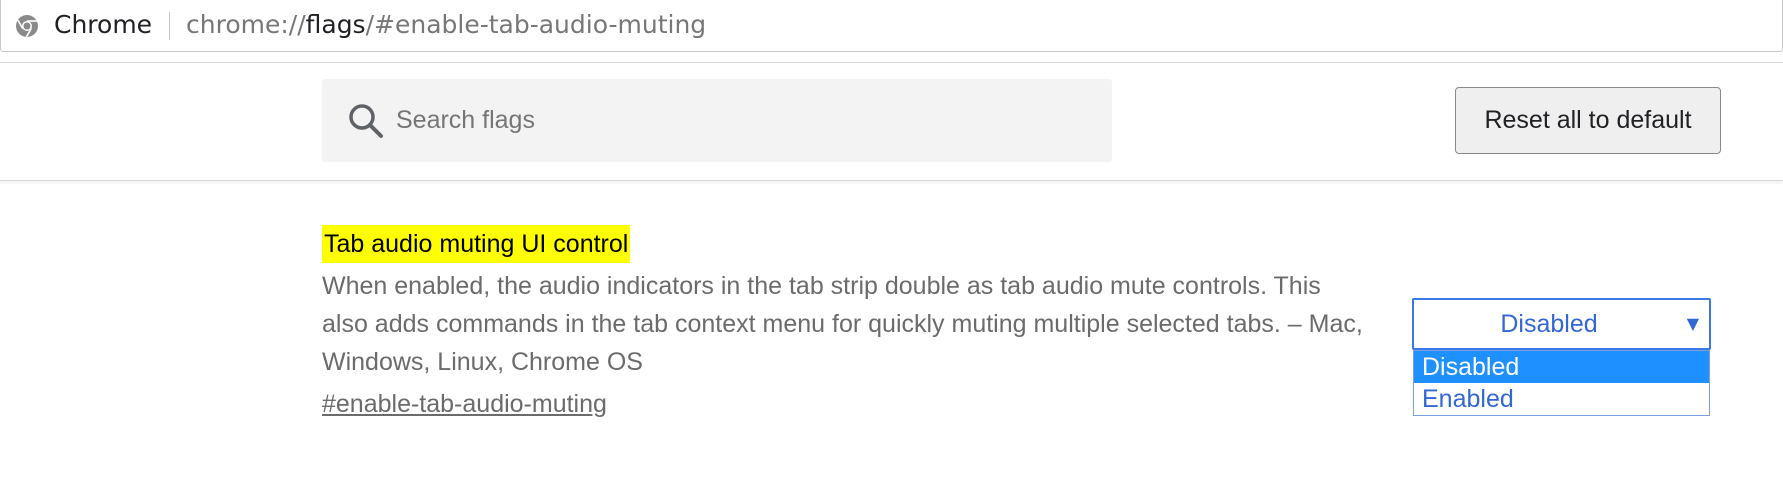 Image resolution: width=1783 pixels, height=484 pixels. Describe the element at coordinates (1561, 399) in the screenshot. I see `option-enabled: Enabled` at that location.